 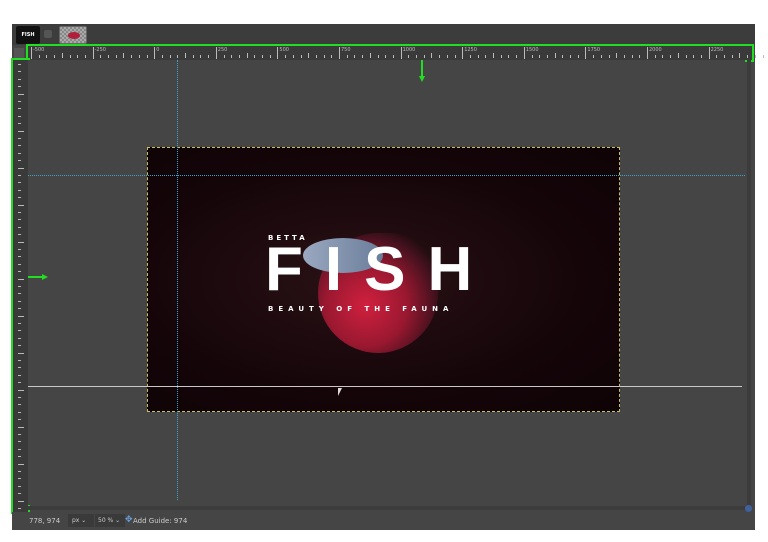 What do you see at coordinates (283, 53) in the screenshot?
I see `ruler-label: 500` at bounding box center [283, 53].